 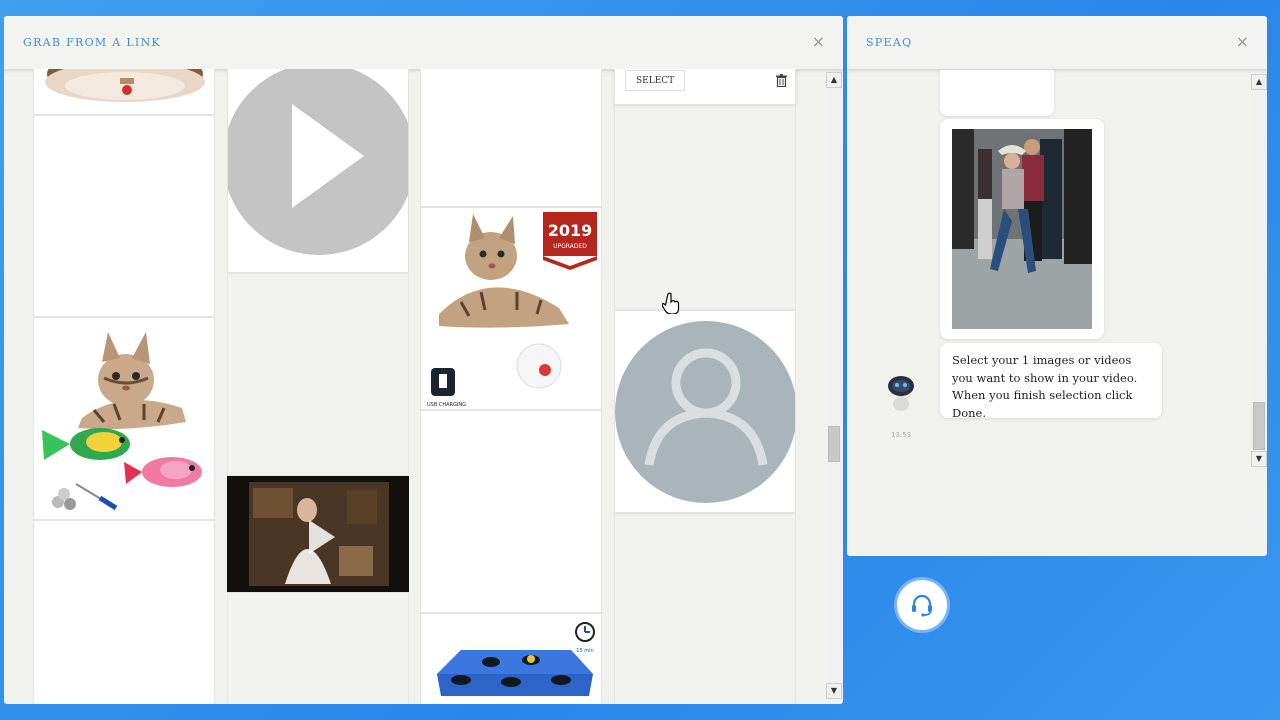 I want to click on left-scrollbar: ▲ ▼, so click(x=834, y=385).